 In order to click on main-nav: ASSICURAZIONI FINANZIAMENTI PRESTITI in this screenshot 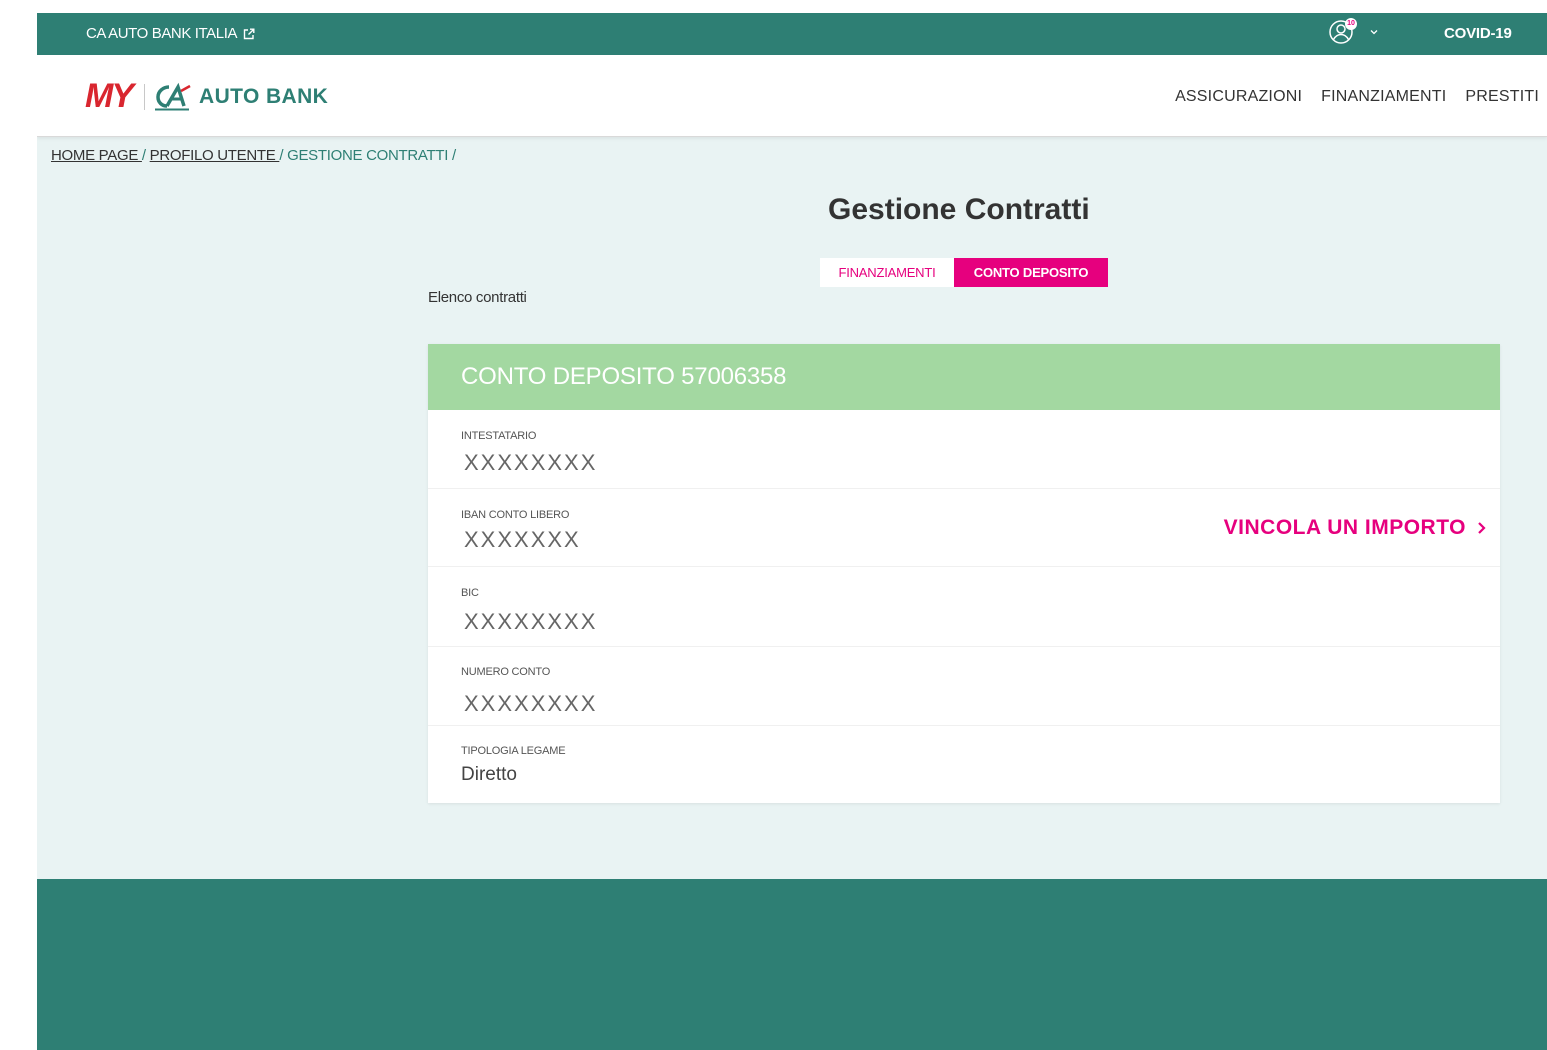, I will do `click(1357, 97)`.